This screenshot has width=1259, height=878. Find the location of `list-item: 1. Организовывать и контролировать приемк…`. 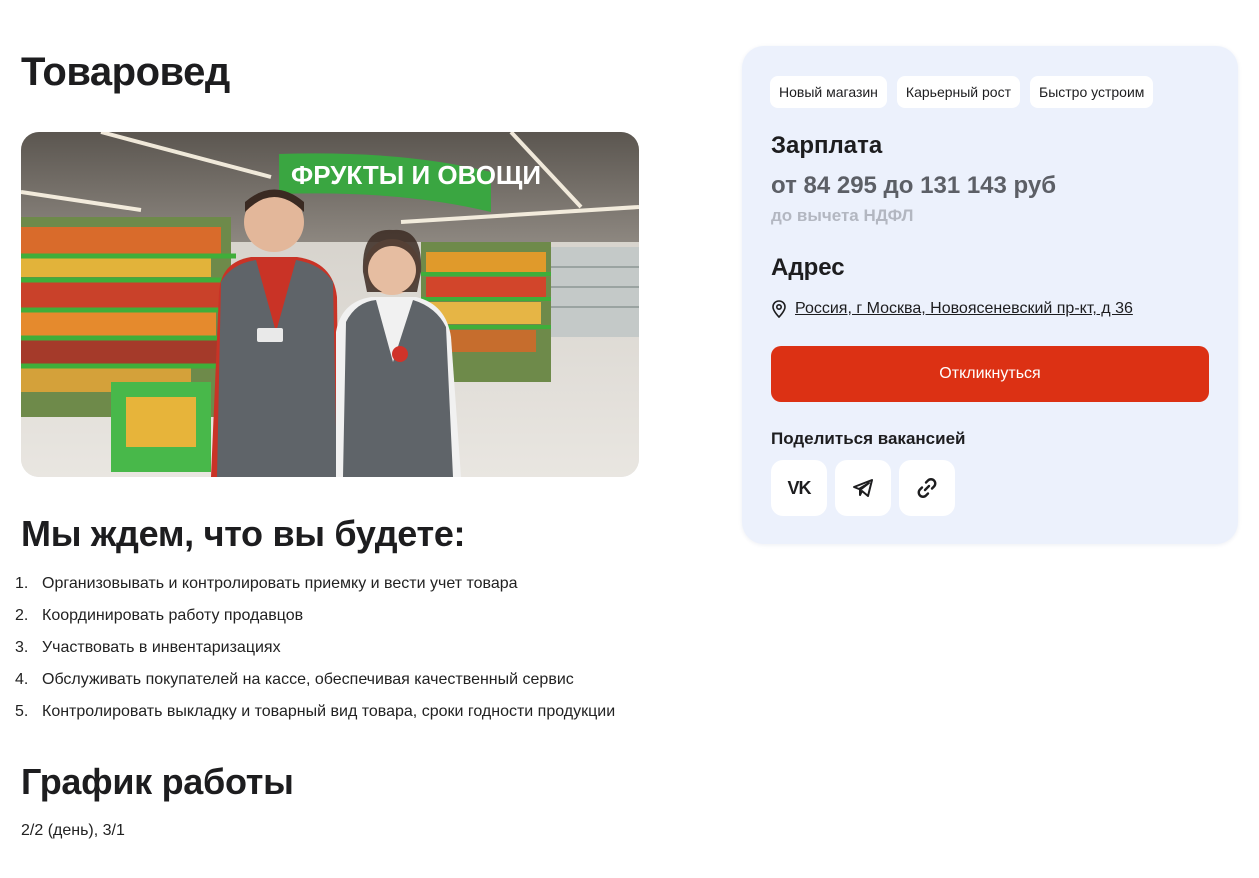

list-item: 1. Организовывать и контролировать приемк… is located at coordinates (330, 587).